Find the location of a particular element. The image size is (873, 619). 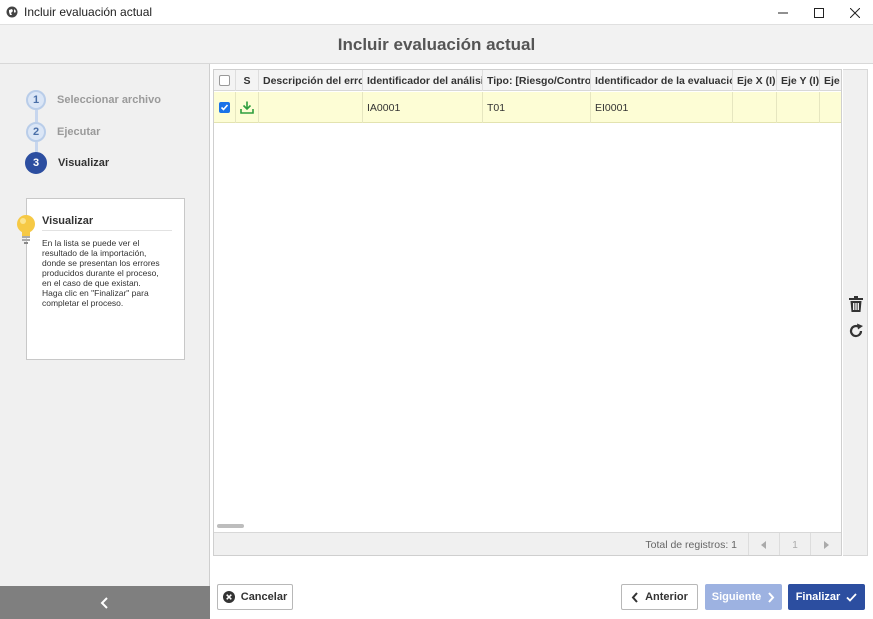

step-connector is located at coordinates (36, 116).